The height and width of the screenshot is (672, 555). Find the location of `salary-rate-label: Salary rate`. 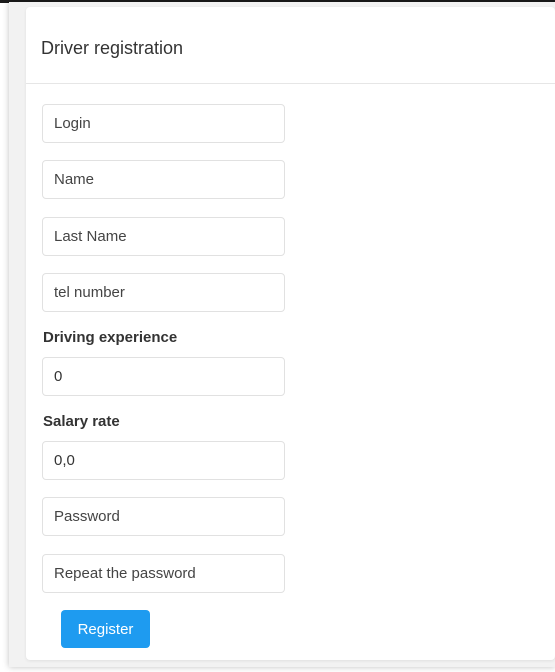

salary-rate-label: Salary rate is located at coordinates (81, 421).